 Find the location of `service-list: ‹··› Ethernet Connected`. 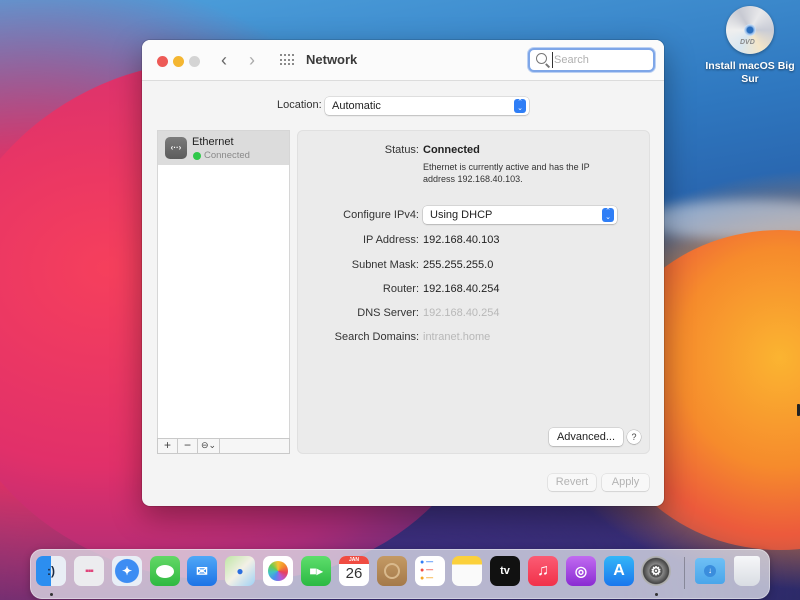

service-list: ‹··› Ethernet Connected is located at coordinates (223, 284).